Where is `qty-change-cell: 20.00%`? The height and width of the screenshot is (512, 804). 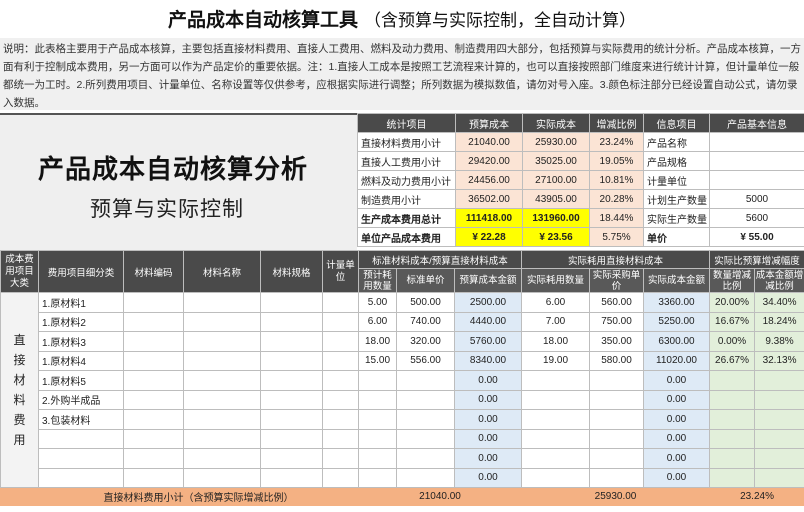
qty-change-cell: 20.00% is located at coordinates (732, 302).